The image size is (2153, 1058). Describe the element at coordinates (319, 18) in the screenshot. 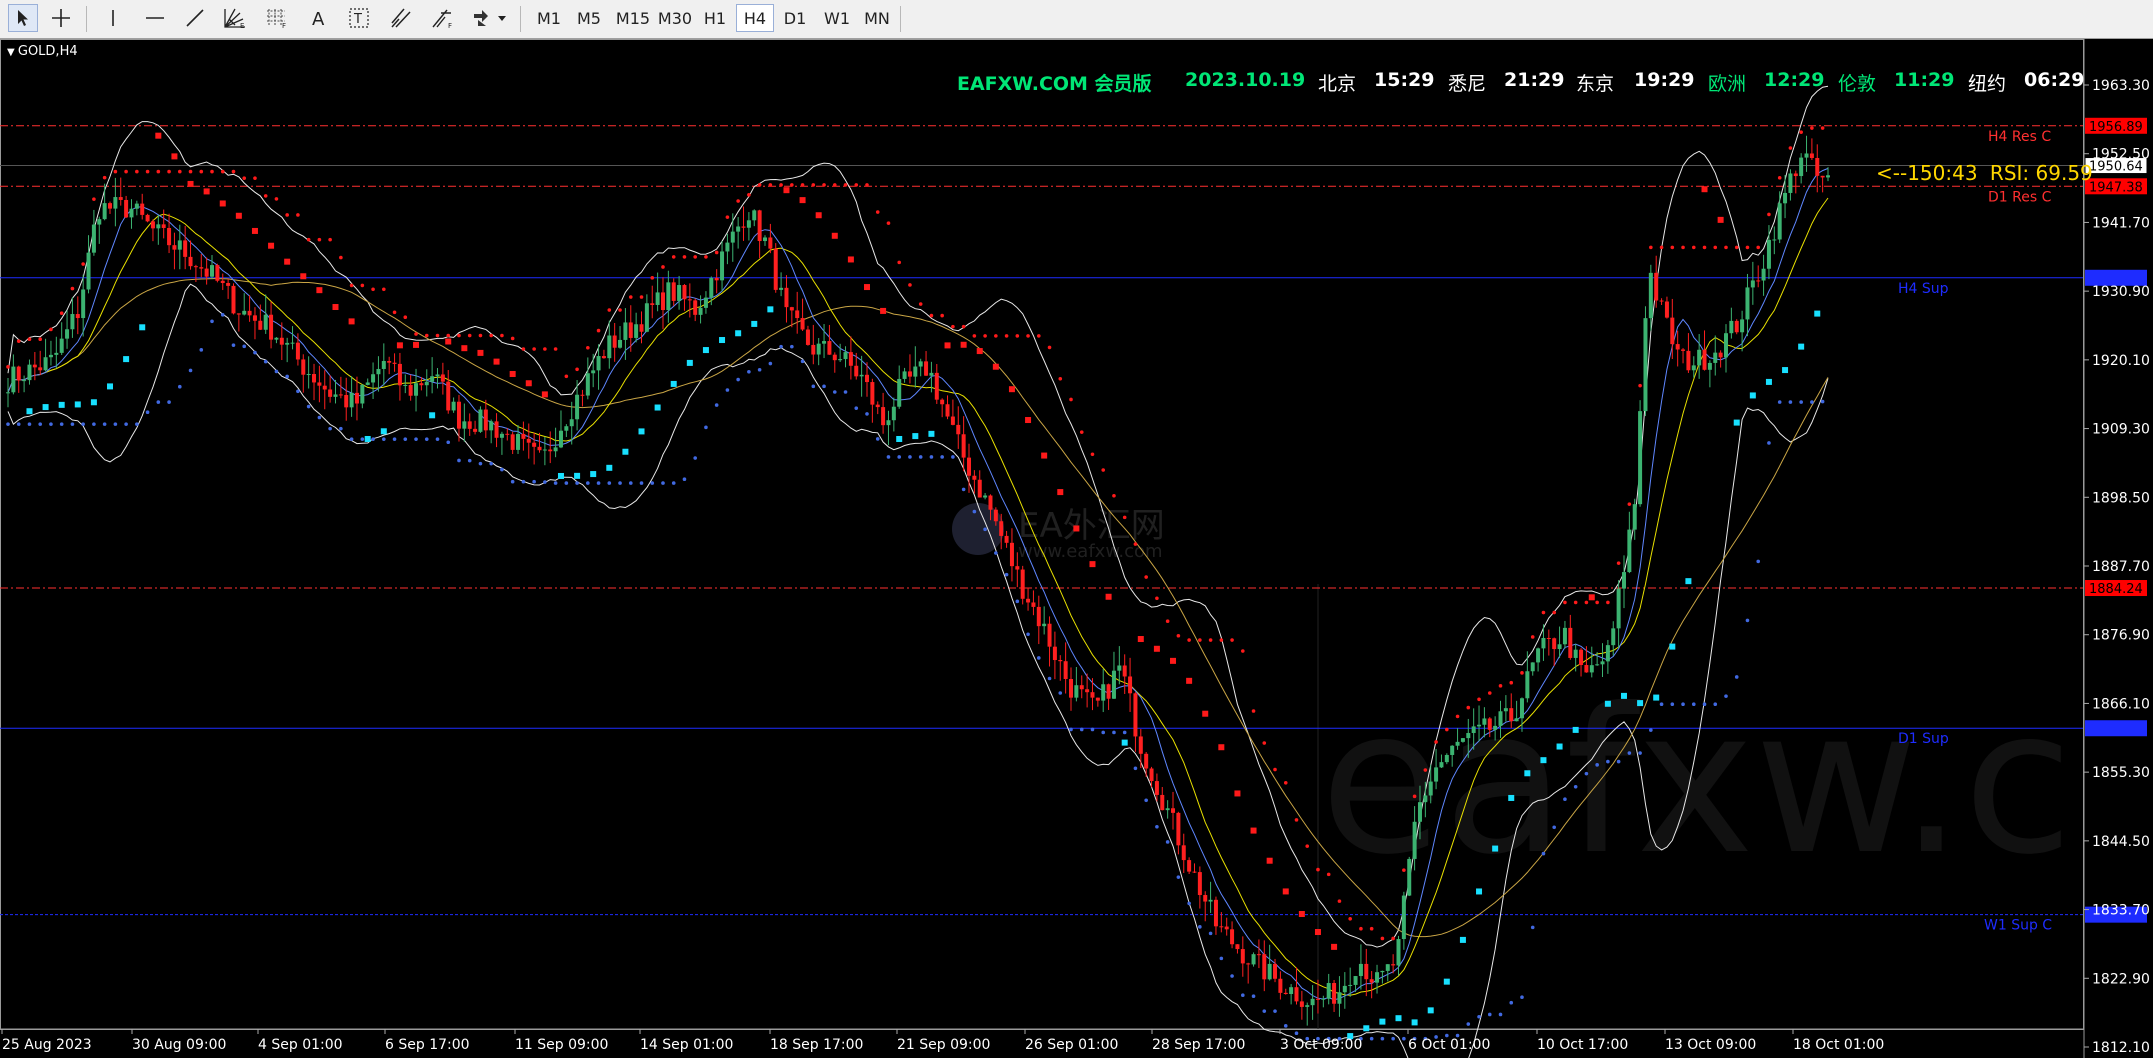

I see `text-icon: A` at that location.